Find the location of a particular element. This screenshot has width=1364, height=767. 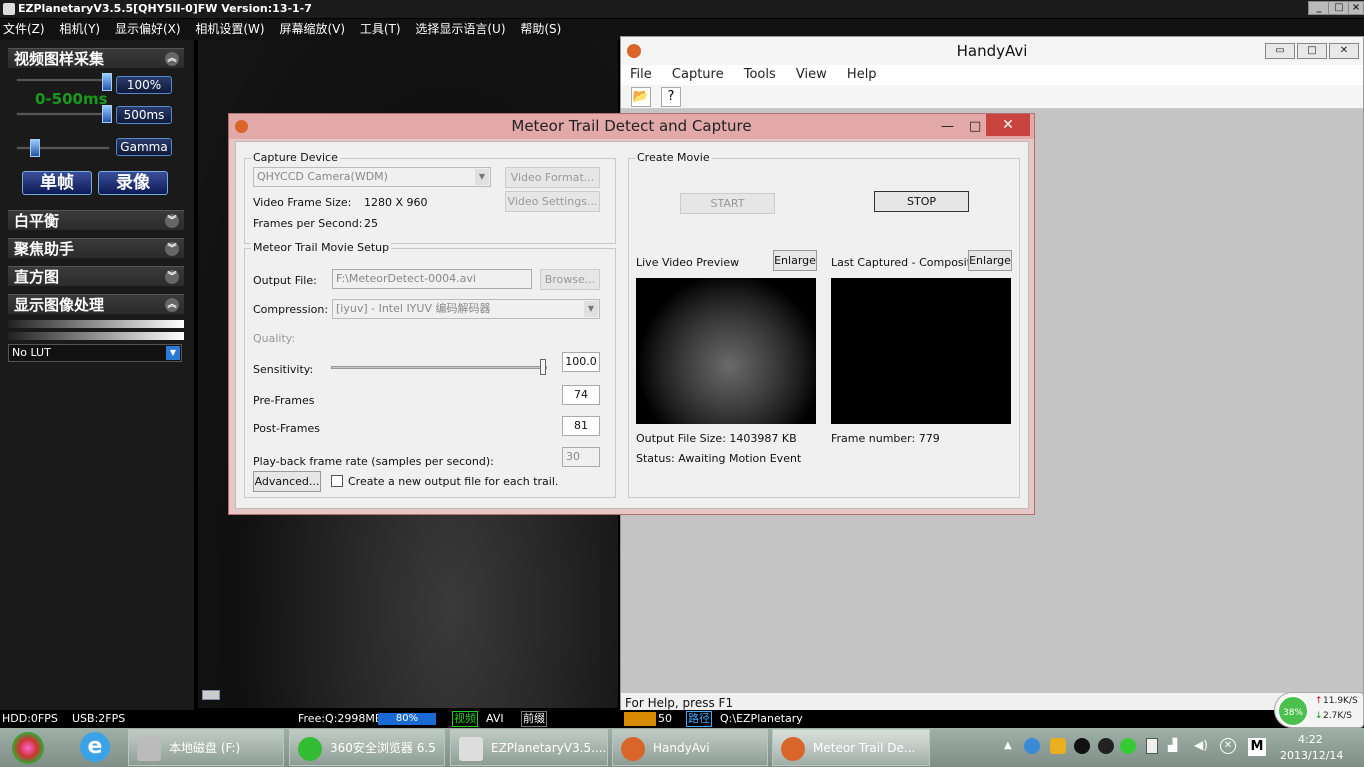

menu-help: 帮助(S) is located at coordinates (540, 29).